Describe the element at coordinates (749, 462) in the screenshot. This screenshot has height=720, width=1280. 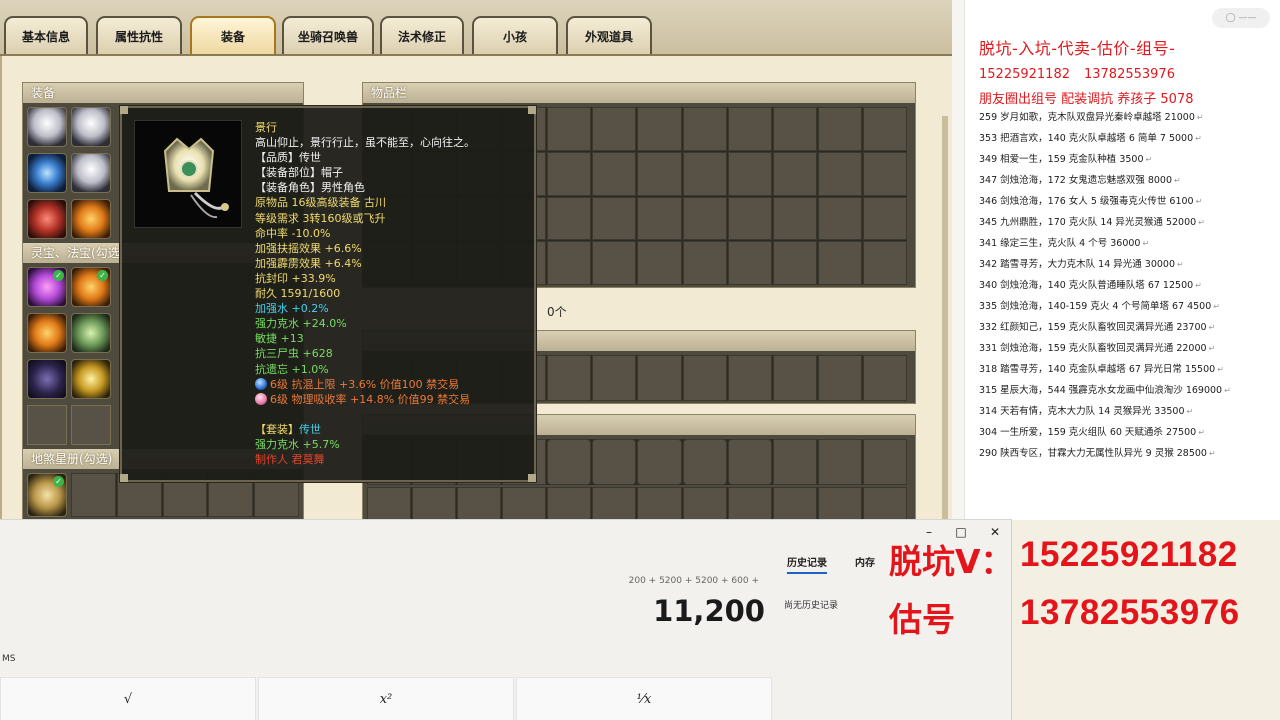
I see `item-weapon-icon` at that location.